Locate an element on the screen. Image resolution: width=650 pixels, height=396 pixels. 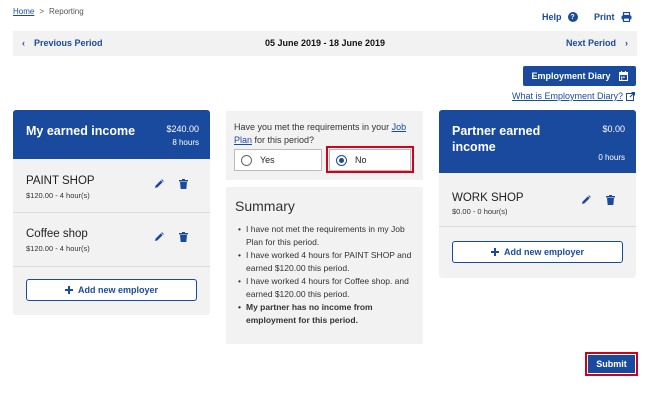
my-income-header: My earned income $240.00 8 hours is located at coordinates (111, 134).